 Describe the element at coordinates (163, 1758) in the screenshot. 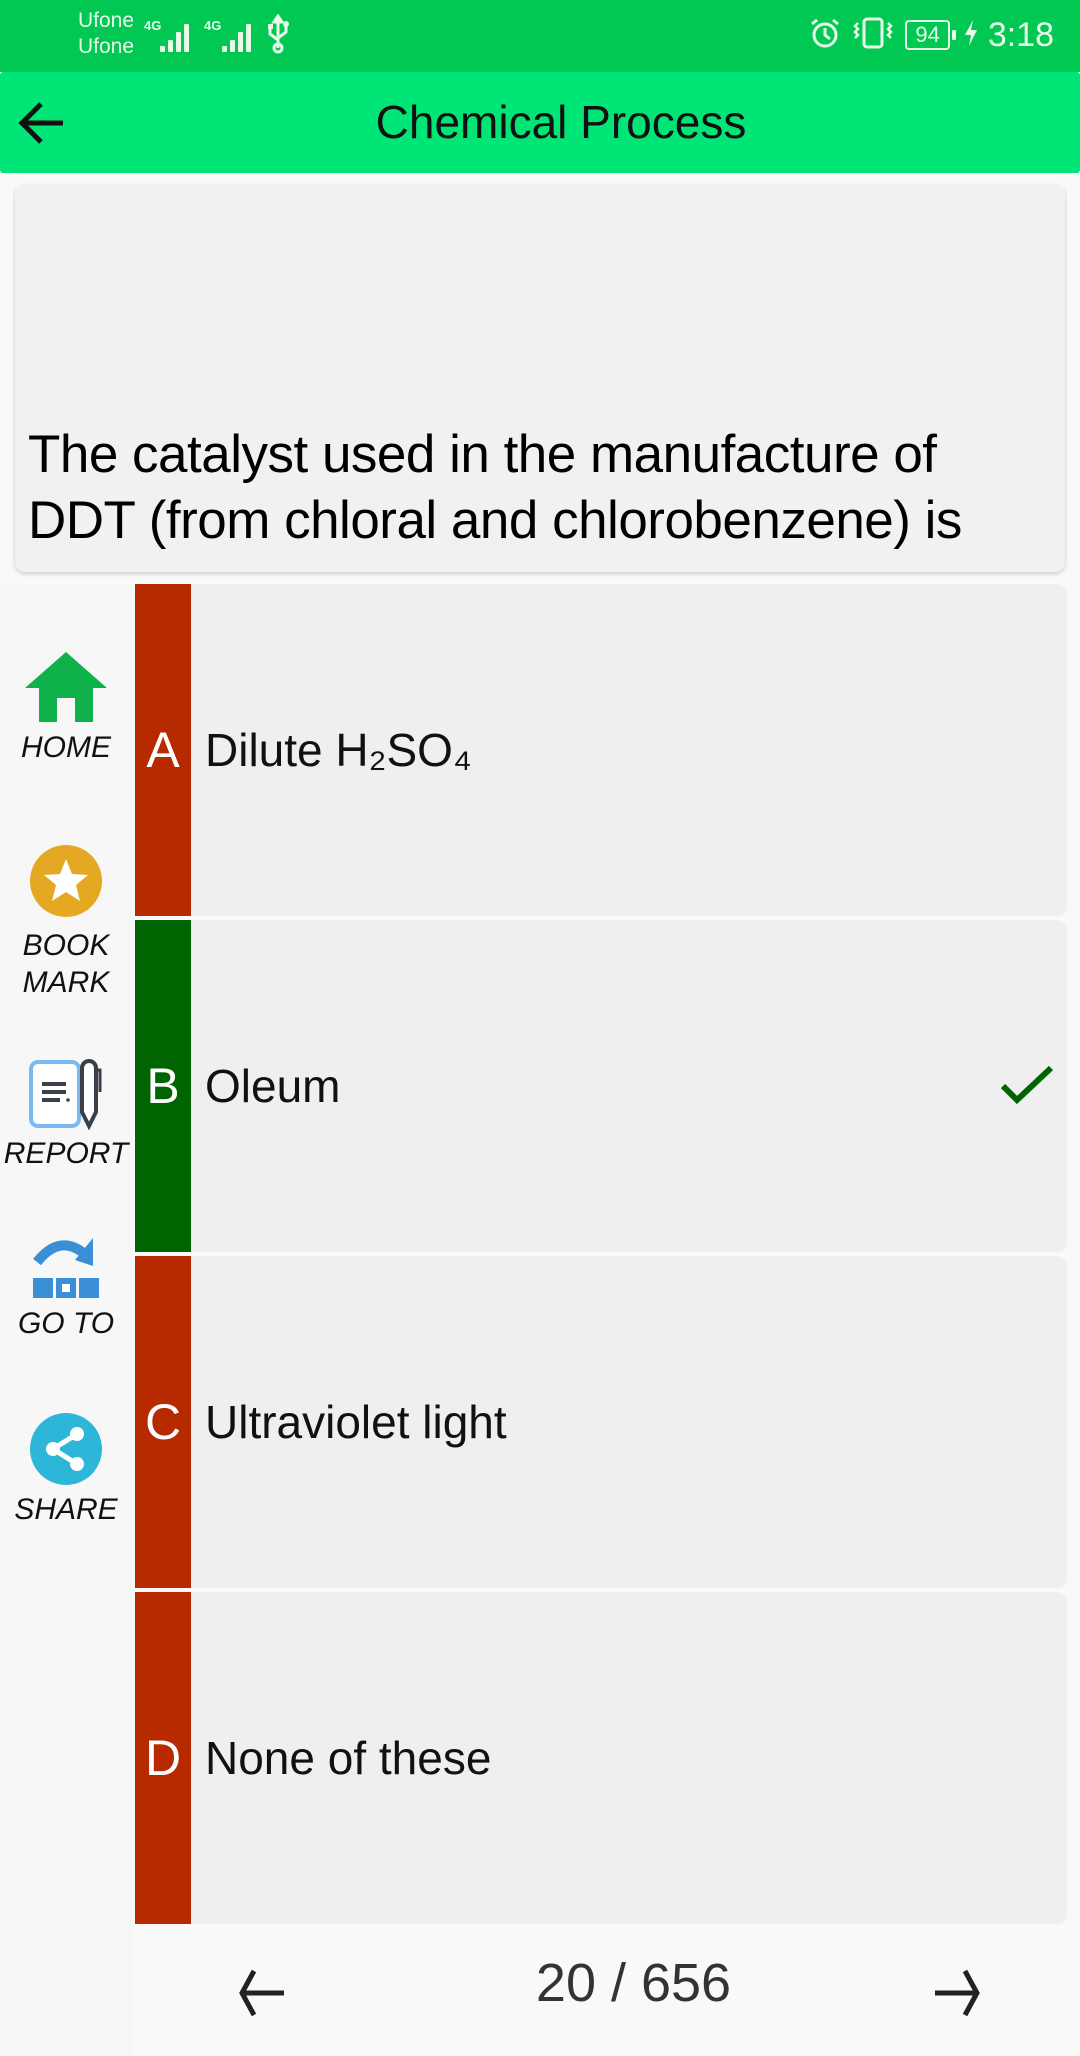

I see `option-letter: D` at that location.